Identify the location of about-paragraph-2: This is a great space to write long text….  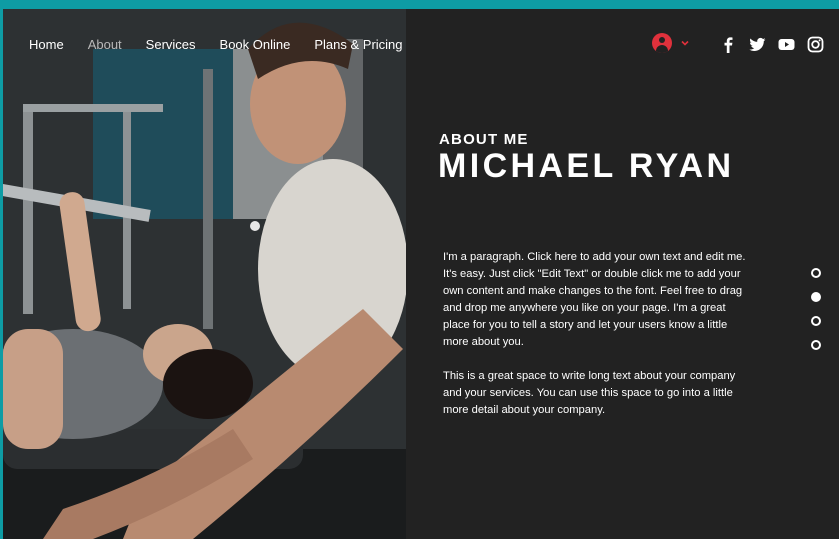
(589, 393).